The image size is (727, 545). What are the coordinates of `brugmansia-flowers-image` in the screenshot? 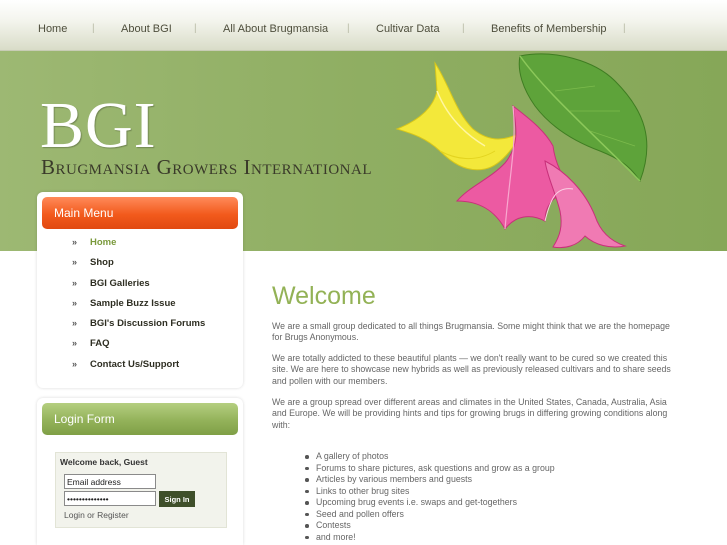 It's located at (521, 151).